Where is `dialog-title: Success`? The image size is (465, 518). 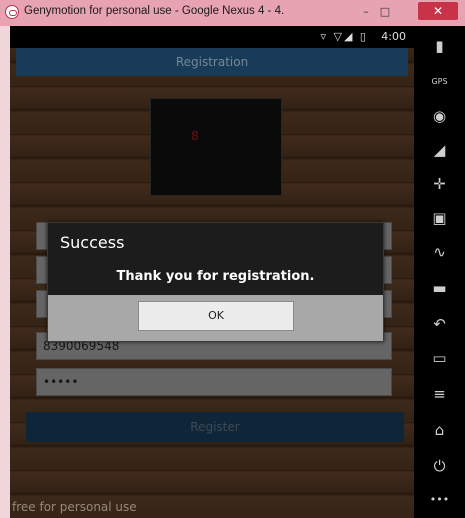 dialog-title: Success is located at coordinates (92, 242).